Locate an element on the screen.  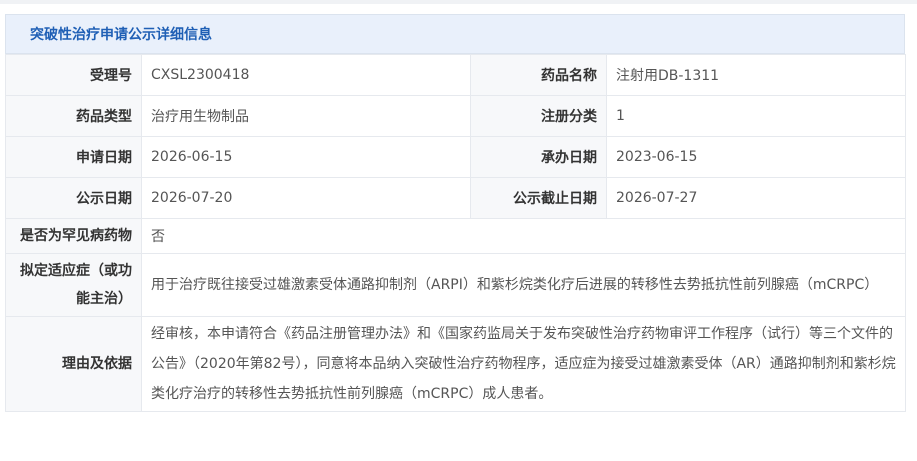
drug-name-label: 药品名称 is located at coordinates (538, 75).